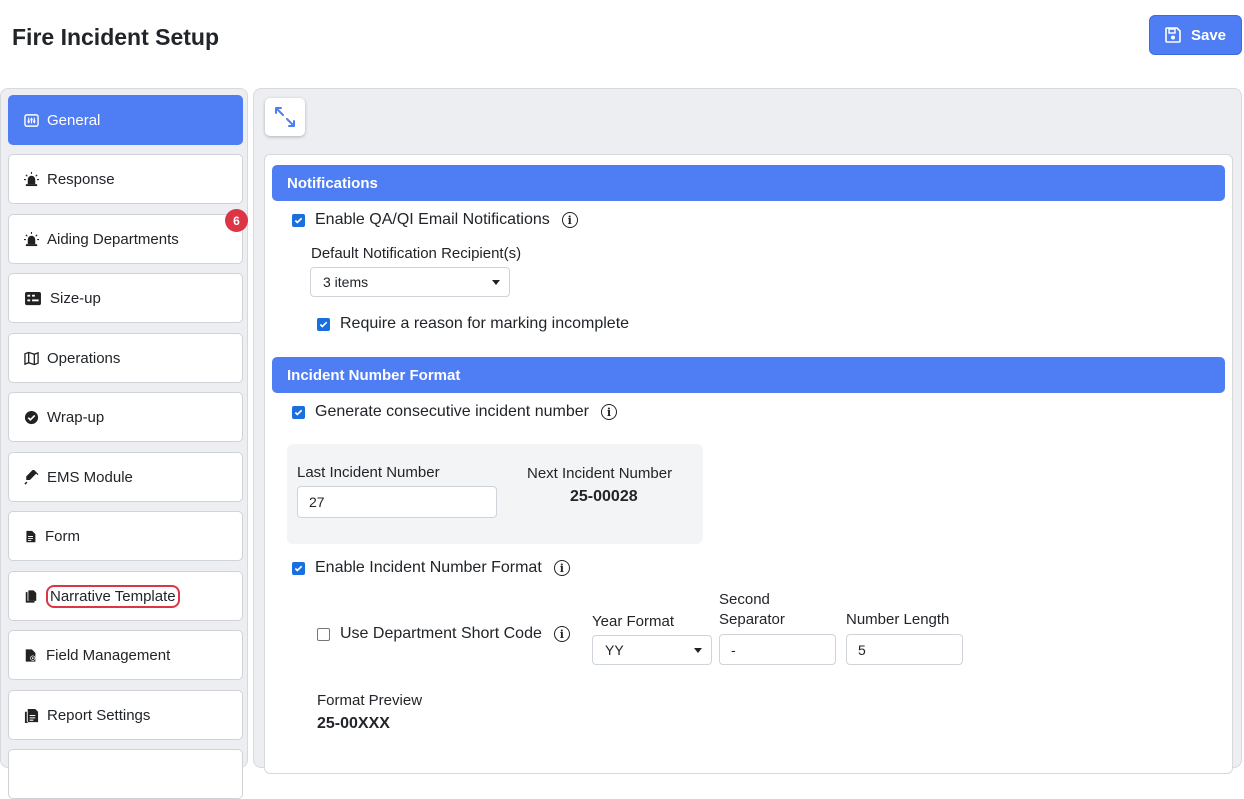 The height and width of the screenshot is (799, 1244). What do you see at coordinates (862, 649) in the screenshot?
I see `number-length-value: 5` at bounding box center [862, 649].